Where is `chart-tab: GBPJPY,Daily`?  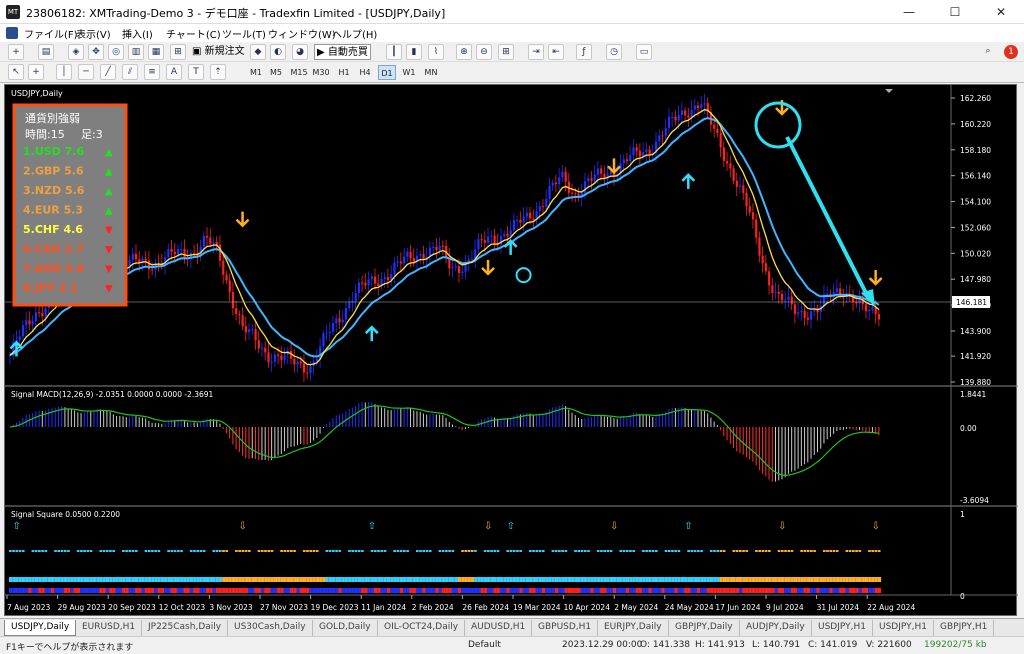 chart-tab: GBPJPY,Daily is located at coordinates (704, 628).